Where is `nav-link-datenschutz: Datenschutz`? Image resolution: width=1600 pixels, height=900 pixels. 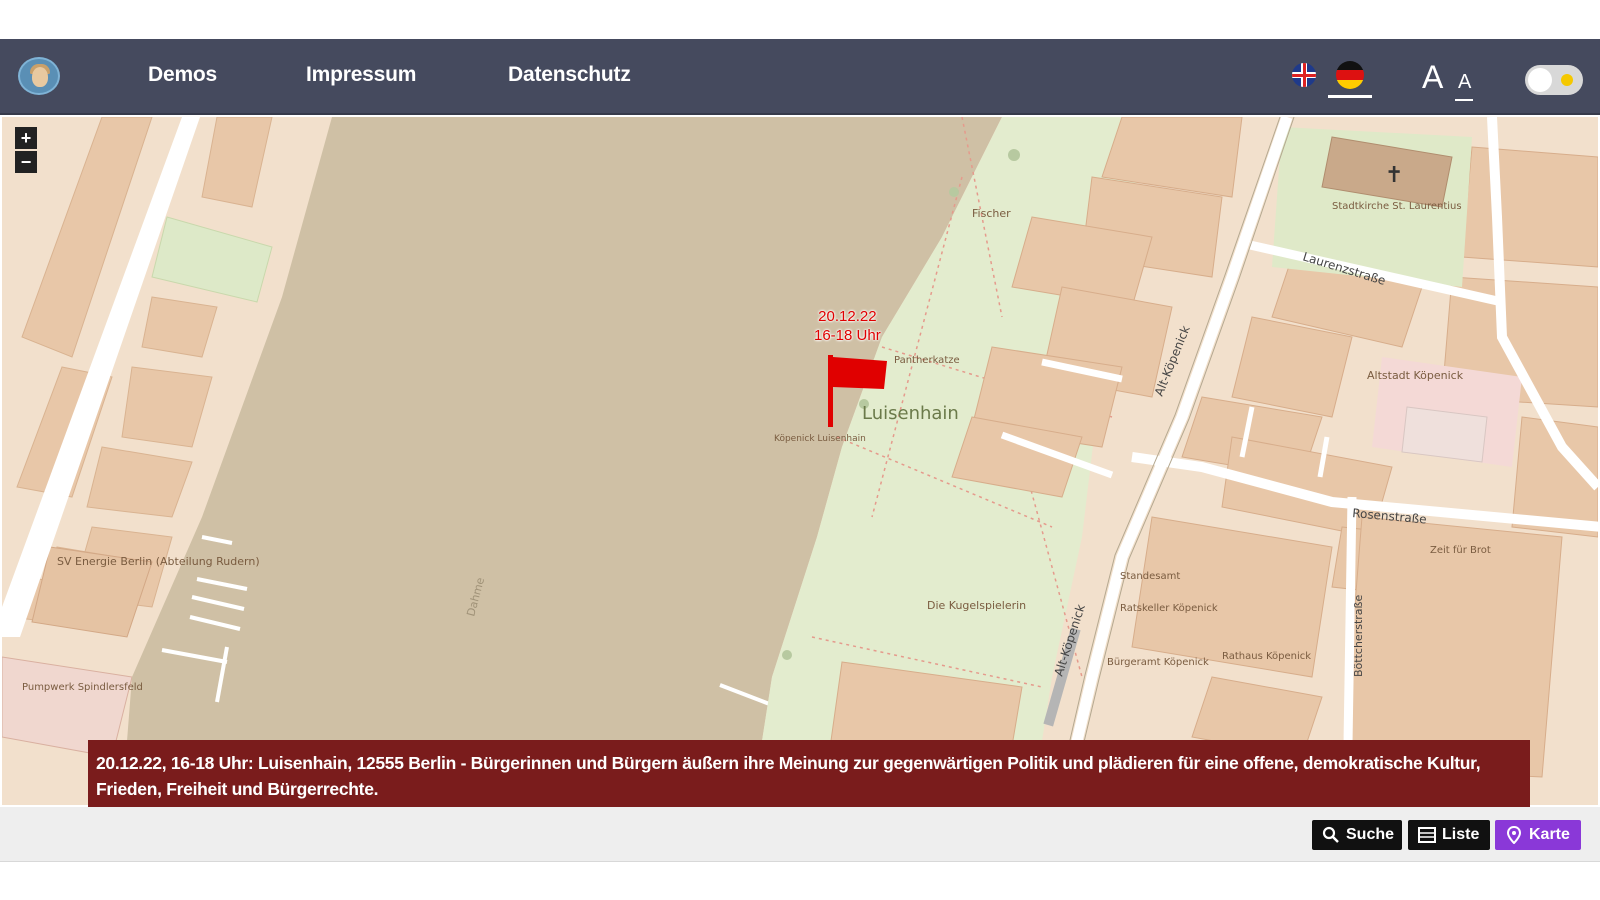 nav-link-datenschutz: Datenschutz is located at coordinates (569, 75).